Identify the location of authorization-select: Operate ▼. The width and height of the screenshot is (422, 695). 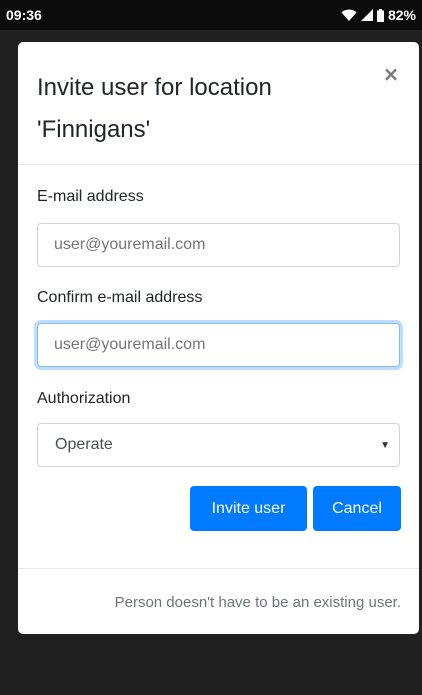
(218, 445).